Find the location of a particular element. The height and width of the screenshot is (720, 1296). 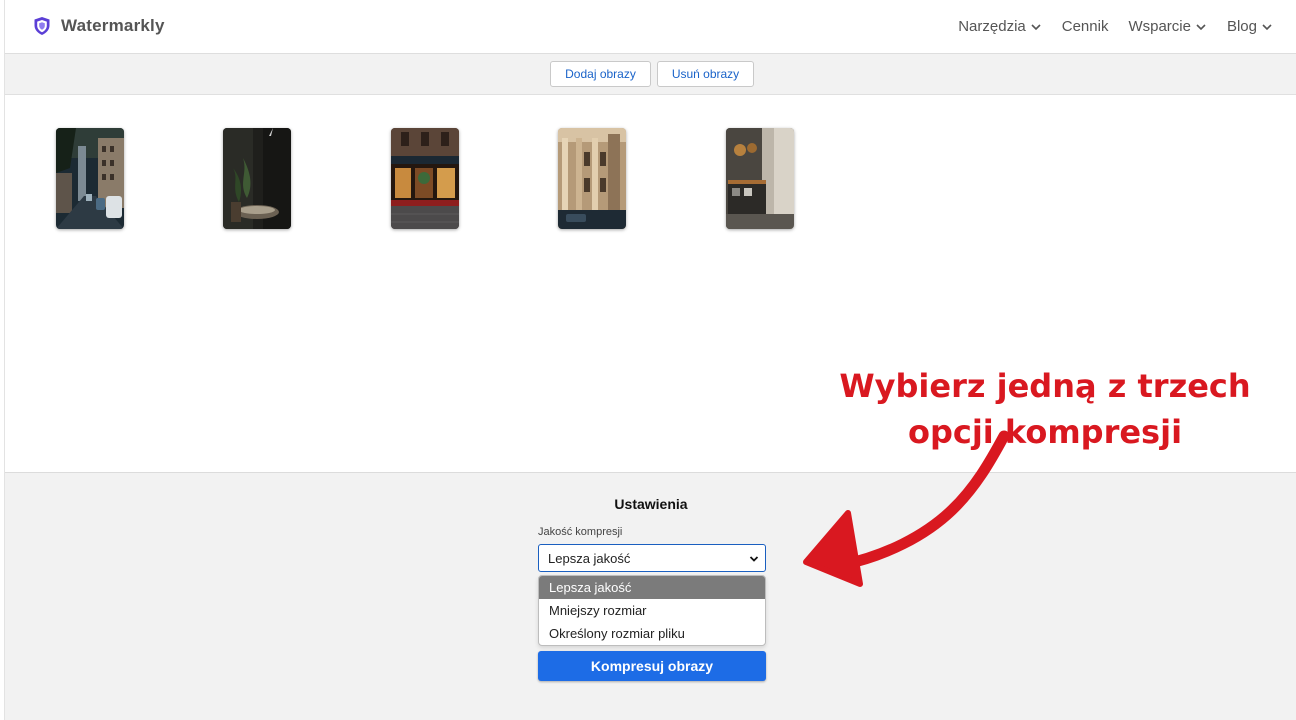

nav-item-narzedzia: Narzędzia is located at coordinates (1000, 26).